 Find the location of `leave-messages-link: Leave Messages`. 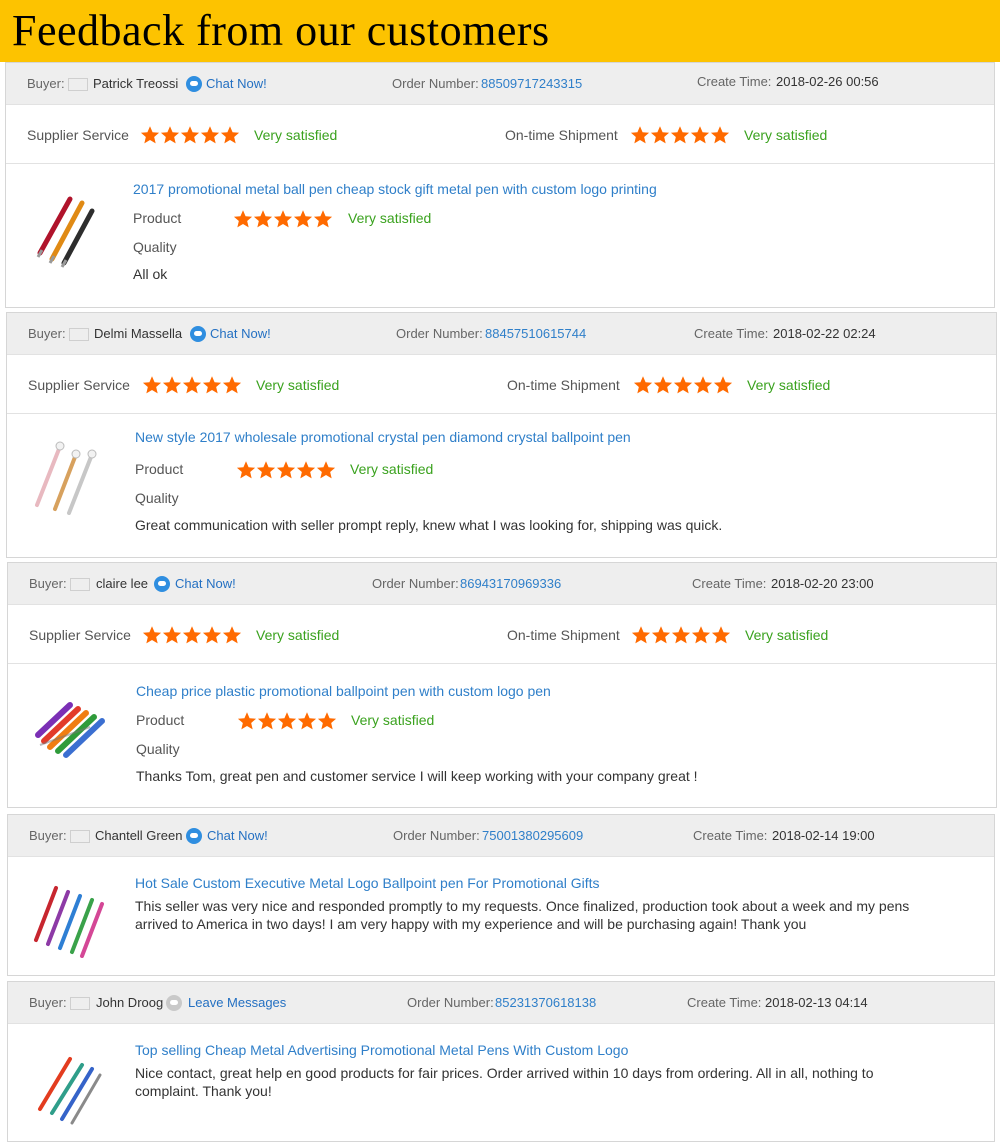

leave-messages-link: Leave Messages is located at coordinates (237, 1003).